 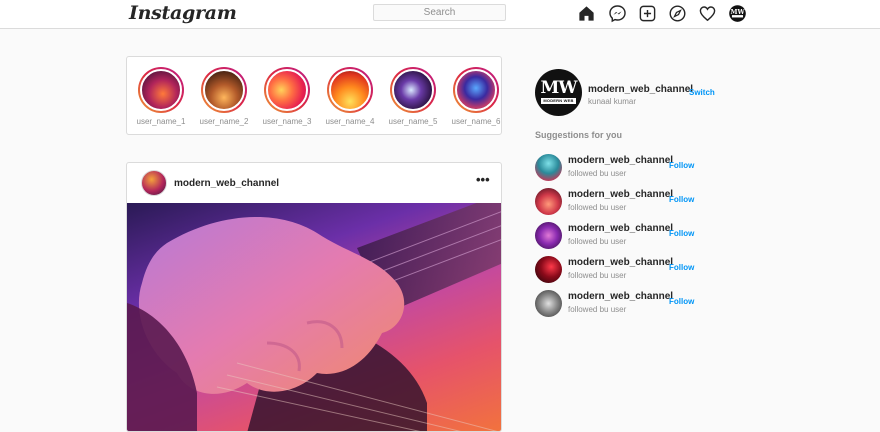 What do you see at coordinates (413, 121) in the screenshot?
I see `story-username: user_name_5` at bounding box center [413, 121].